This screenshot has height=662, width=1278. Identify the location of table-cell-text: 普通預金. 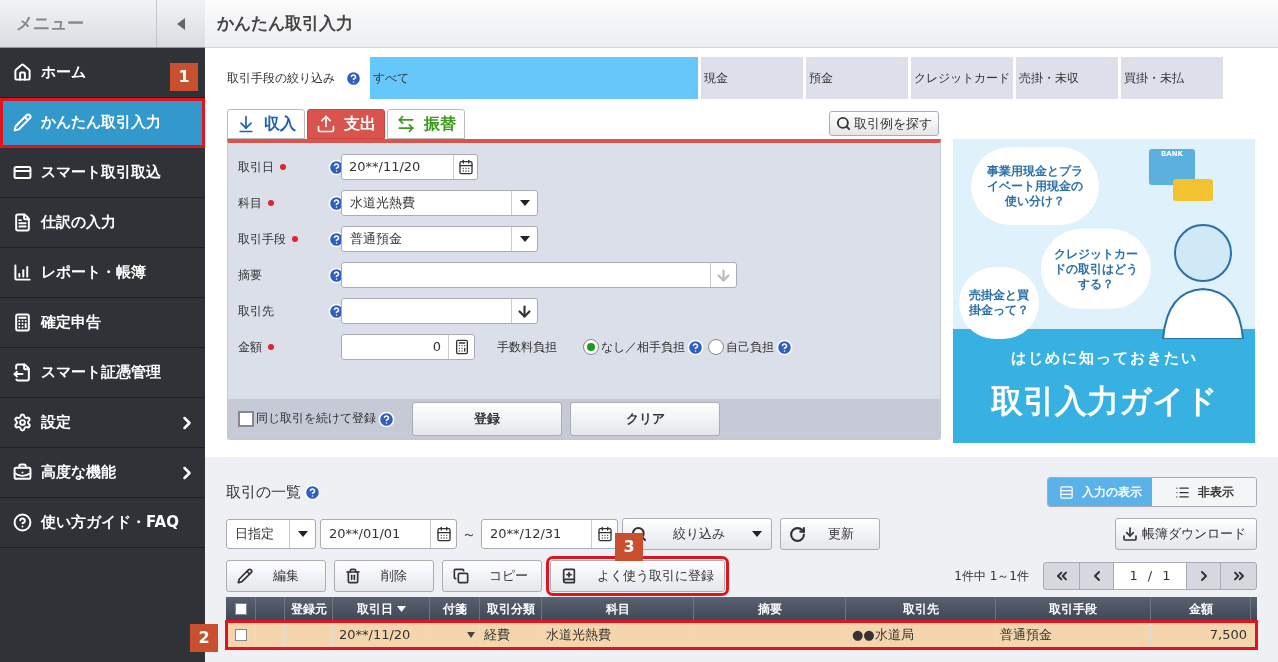
(1026, 635).